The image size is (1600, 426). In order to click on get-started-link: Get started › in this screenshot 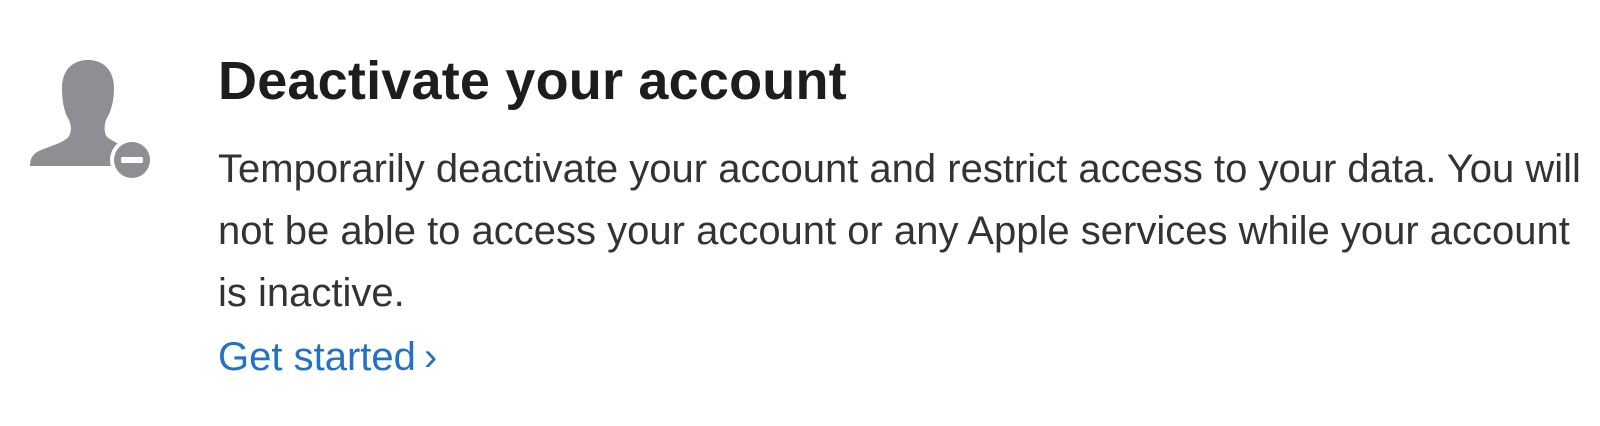, I will do `click(327, 357)`.